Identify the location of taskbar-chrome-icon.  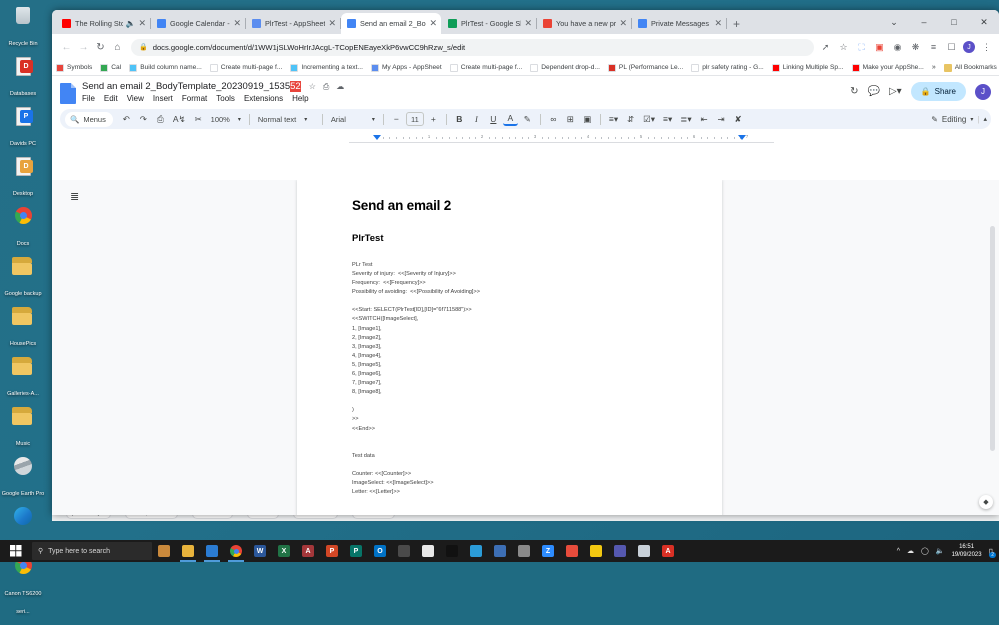
(236, 551).